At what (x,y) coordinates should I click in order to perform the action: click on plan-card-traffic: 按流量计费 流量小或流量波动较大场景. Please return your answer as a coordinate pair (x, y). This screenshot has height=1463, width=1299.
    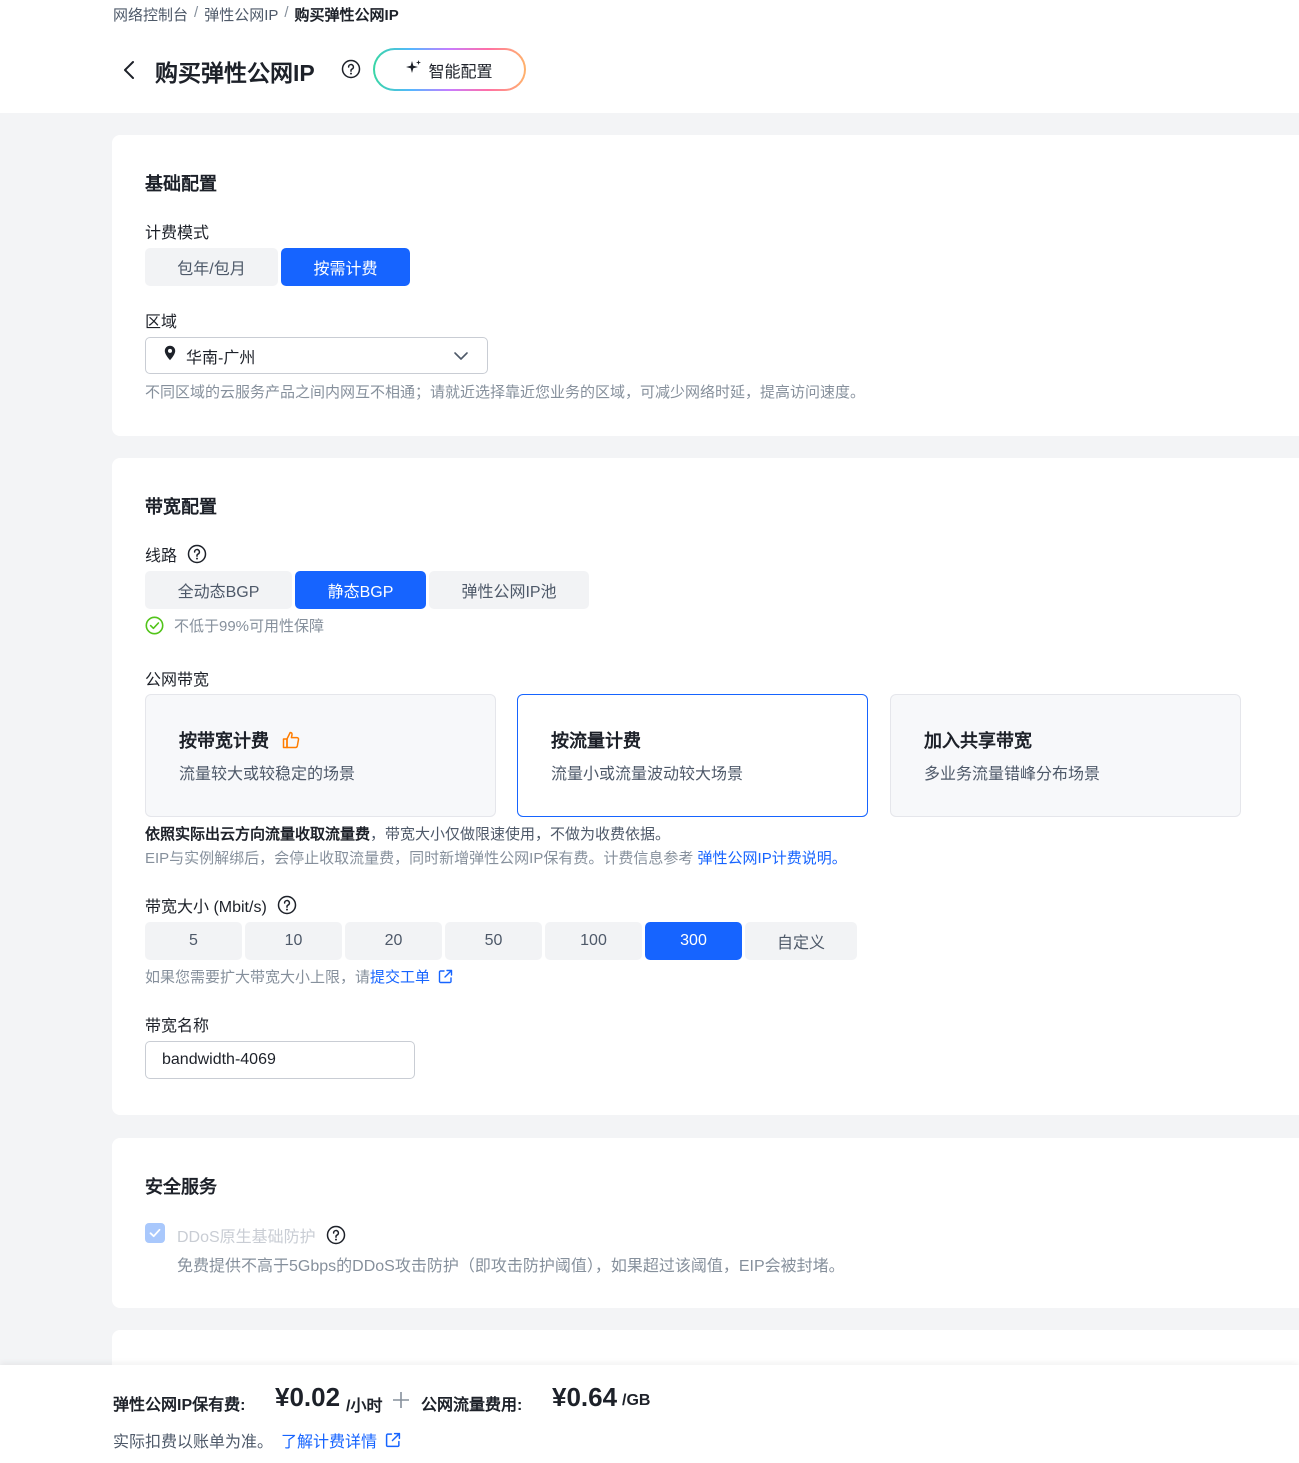
    Looking at the image, I should click on (692, 755).